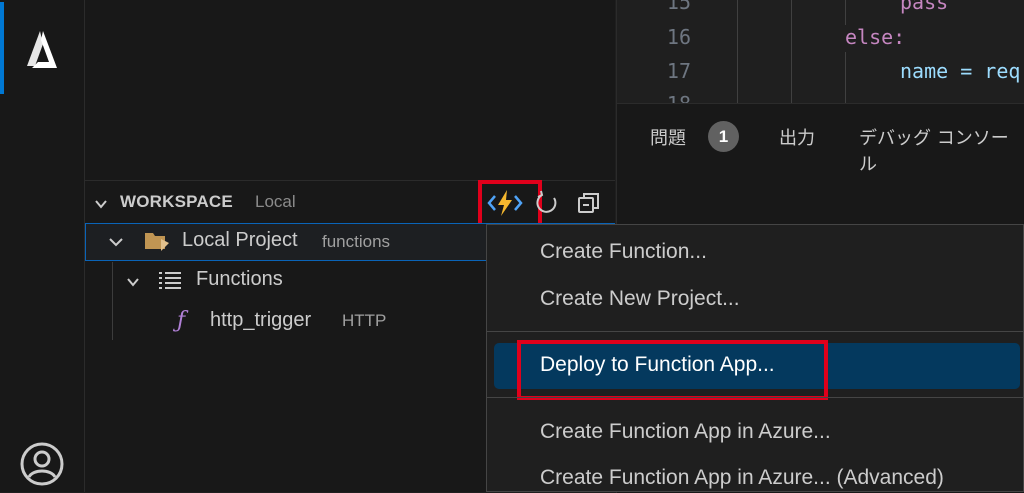 The width and height of the screenshot is (1024, 493). What do you see at coordinates (678, 7) in the screenshot?
I see `line-number: 15` at bounding box center [678, 7].